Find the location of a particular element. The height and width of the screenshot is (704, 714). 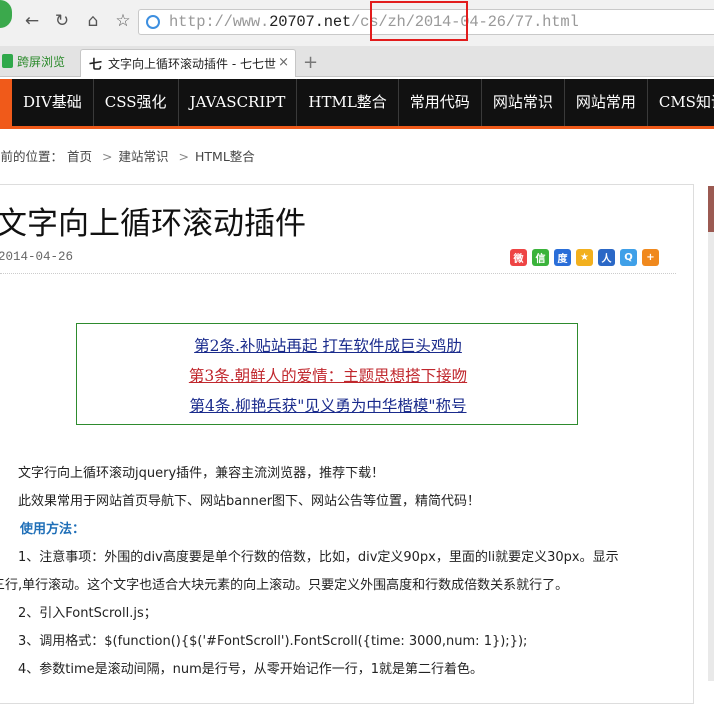

cross-screen-label: 跨屏浏览 is located at coordinates (41, 61).